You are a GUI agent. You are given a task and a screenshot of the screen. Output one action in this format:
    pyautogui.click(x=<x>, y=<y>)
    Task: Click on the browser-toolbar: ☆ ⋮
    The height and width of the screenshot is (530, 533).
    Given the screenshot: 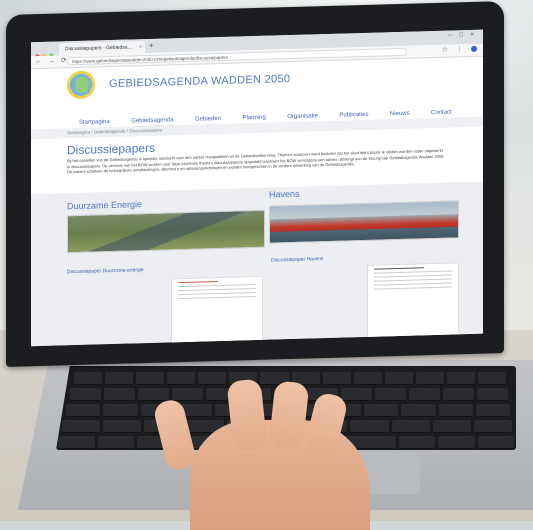 What is the action you would take?
    pyautogui.click(x=459, y=49)
    